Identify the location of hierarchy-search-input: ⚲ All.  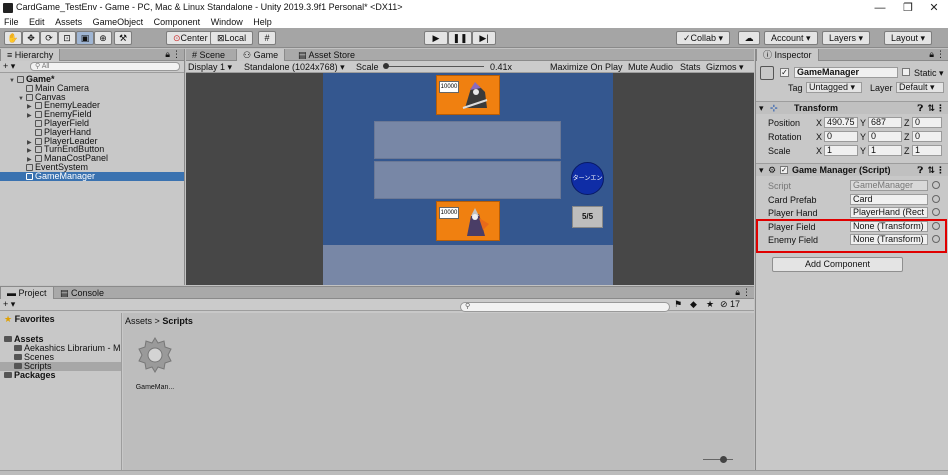
(105, 66).